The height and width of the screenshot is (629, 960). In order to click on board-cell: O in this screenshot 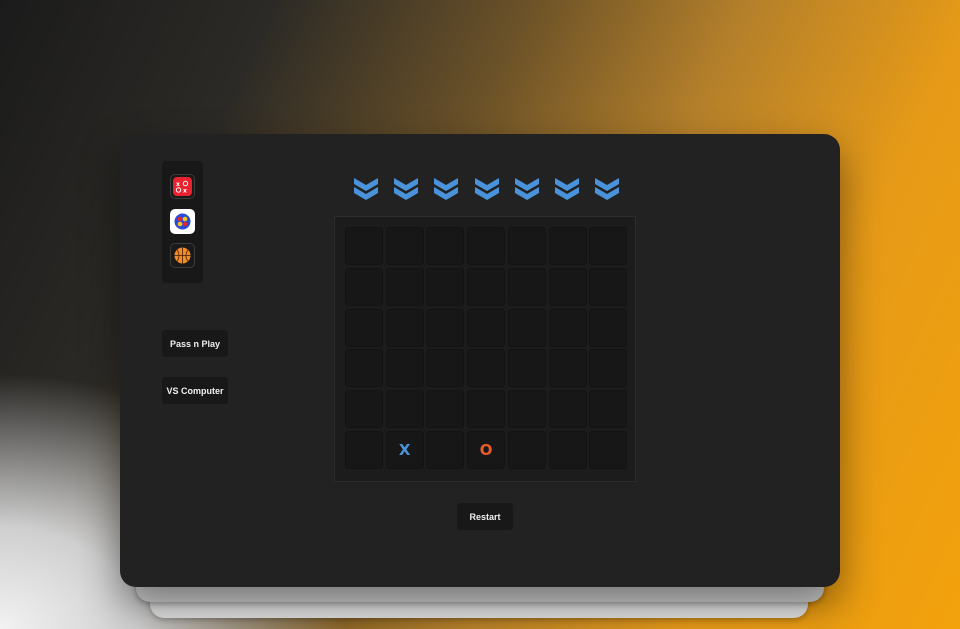, I will do `click(486, 450)`.